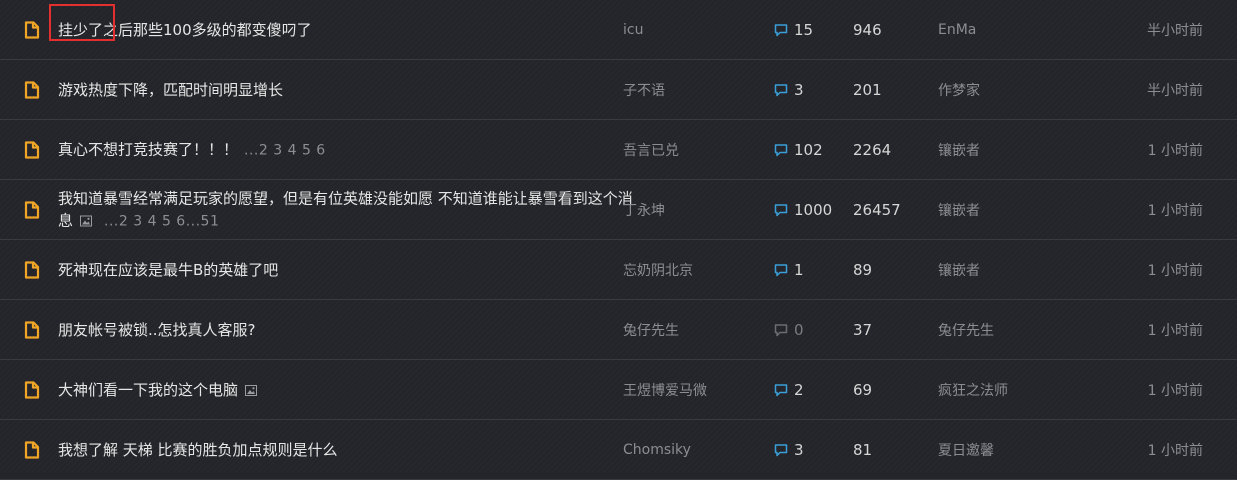 This screenshot has height=480, width=1237. I want to click on reply-count: 2, so click(789, 390).